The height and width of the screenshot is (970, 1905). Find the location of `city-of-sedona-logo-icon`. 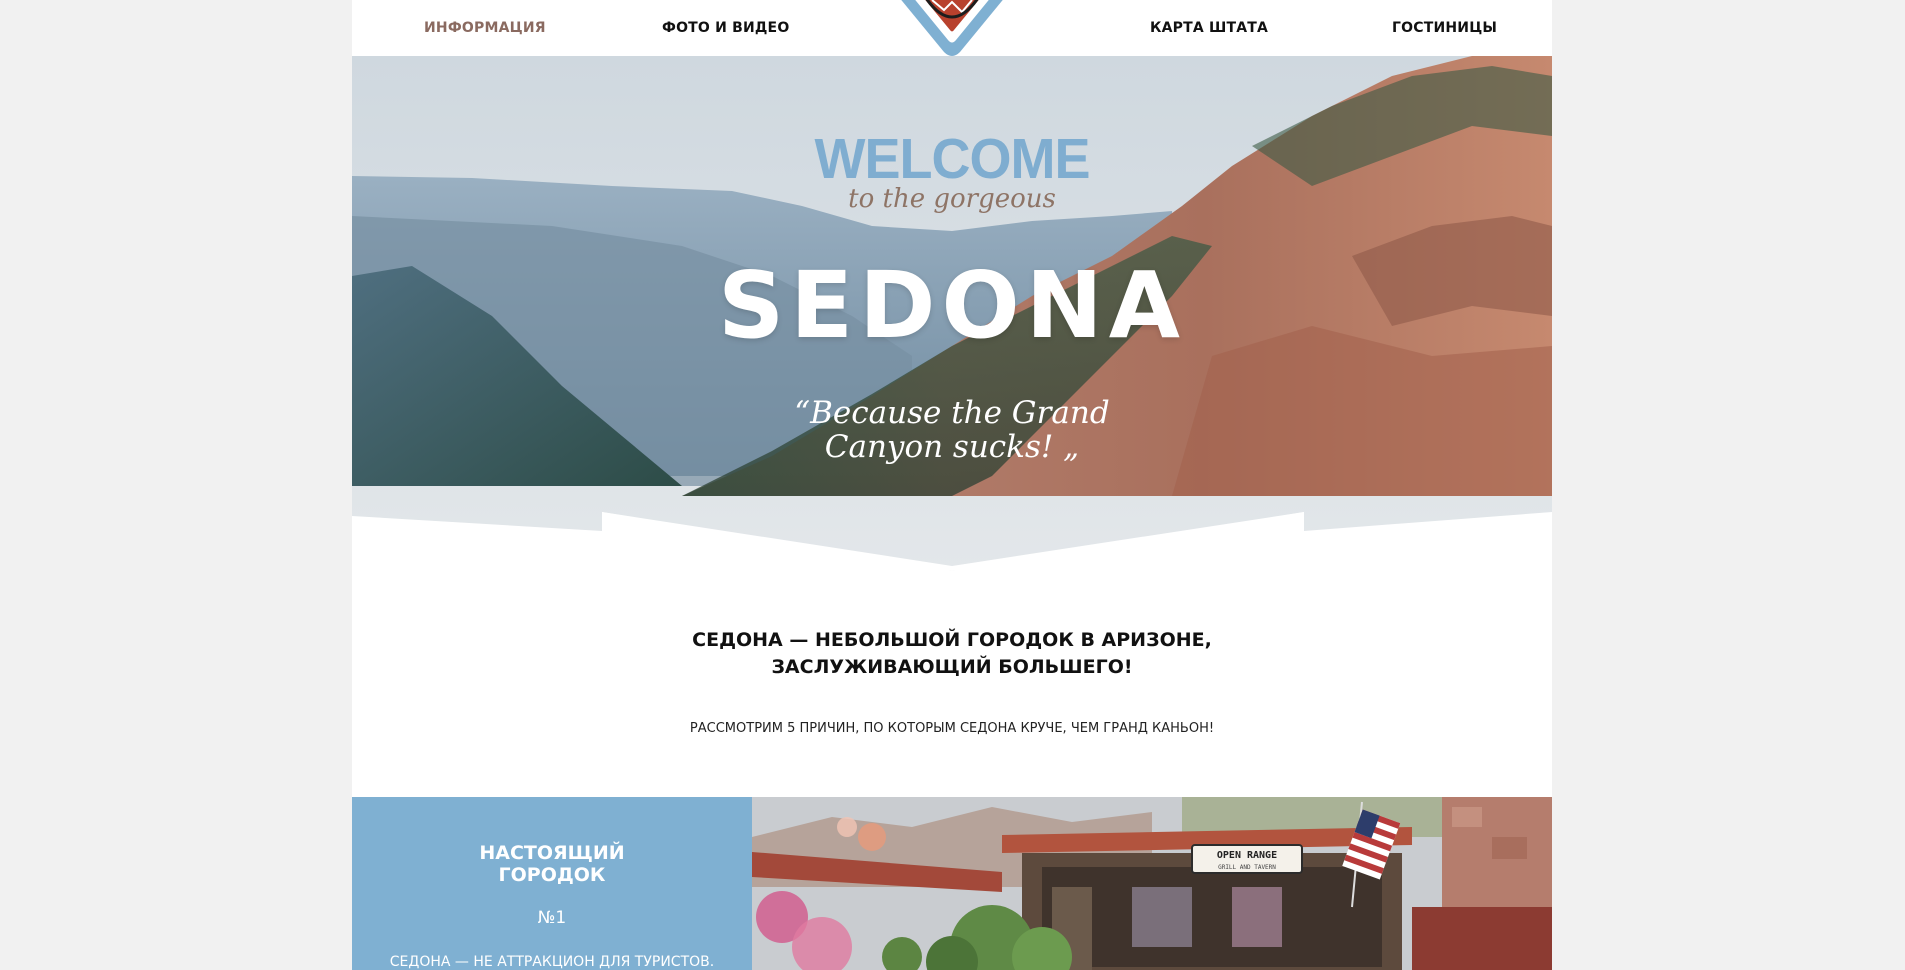

city-of-sedona-logo-icon is located at coordinates (952, 28).